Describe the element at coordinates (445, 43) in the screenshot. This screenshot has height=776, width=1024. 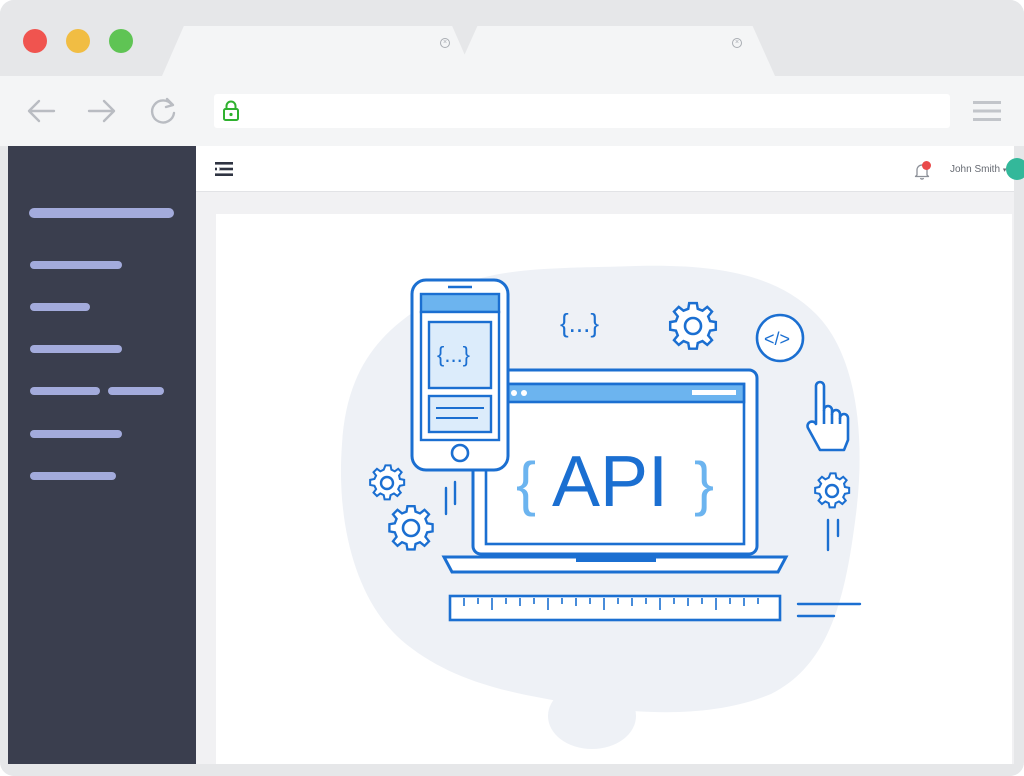
I see `tab-1-close-icon: ×` at that location.